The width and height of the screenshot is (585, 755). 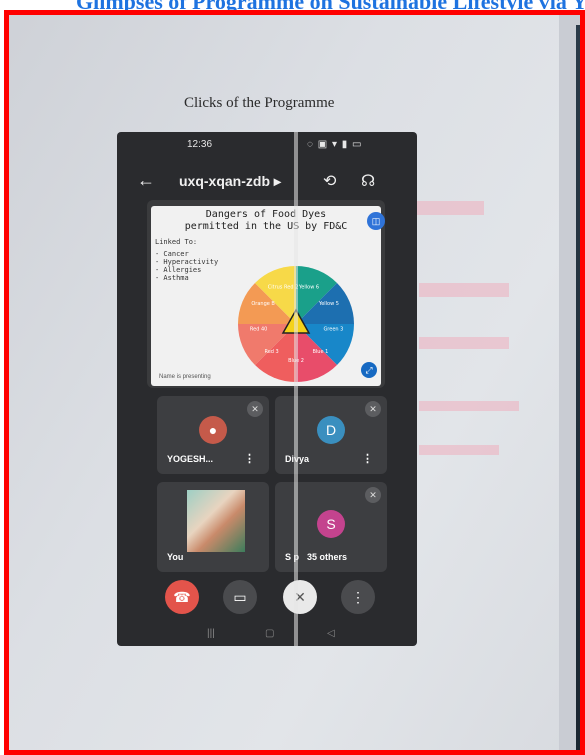 What do you see at coordinates (327, 557) in the screenshot?
I see `others-count: 35 others` at bounding box center [327, 557].